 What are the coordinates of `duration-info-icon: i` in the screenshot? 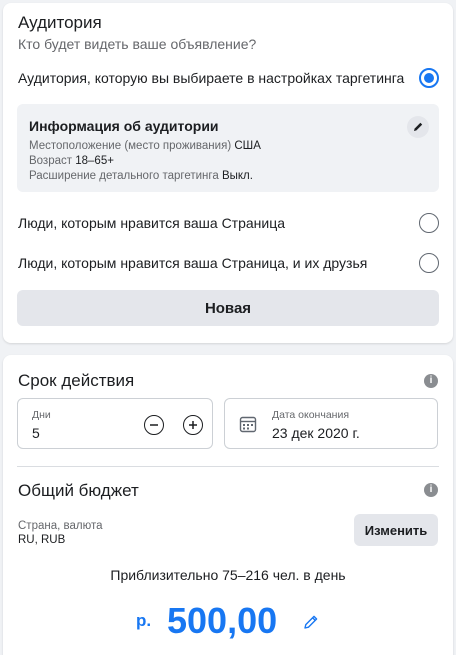 It's located at (431, 381).